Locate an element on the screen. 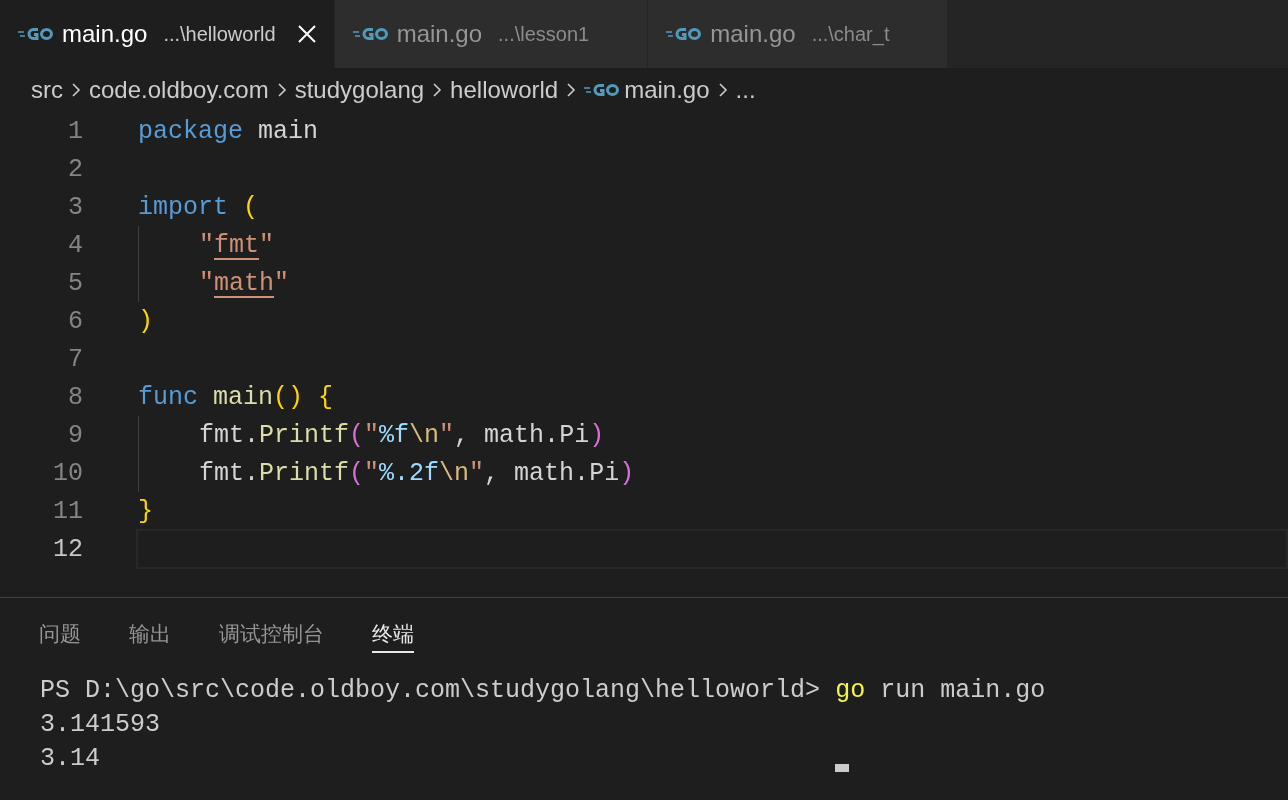 This screenshot has height=800, width=1288. code-line: "math" is located at coordinates (244, 283).